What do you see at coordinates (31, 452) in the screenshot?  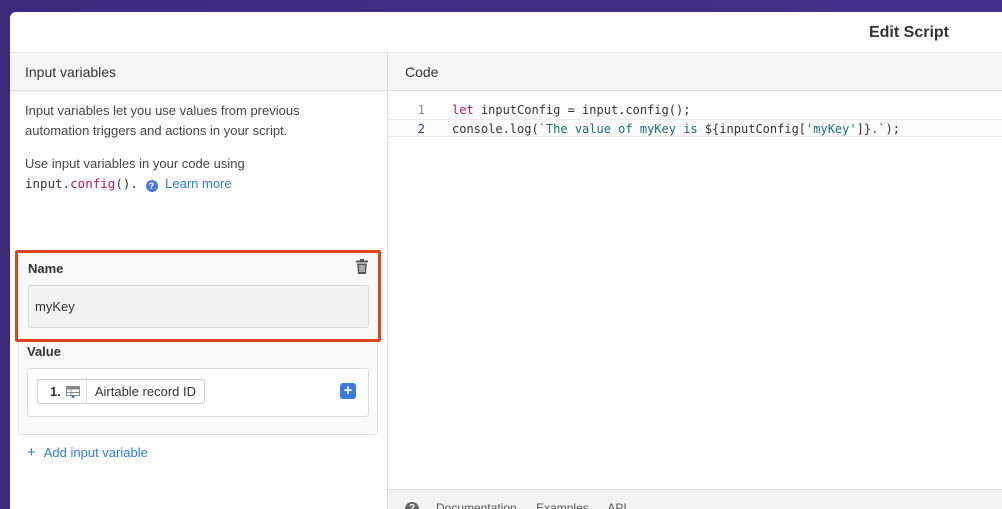 I see `plus-icon: +` at bounding box center [31, 452].